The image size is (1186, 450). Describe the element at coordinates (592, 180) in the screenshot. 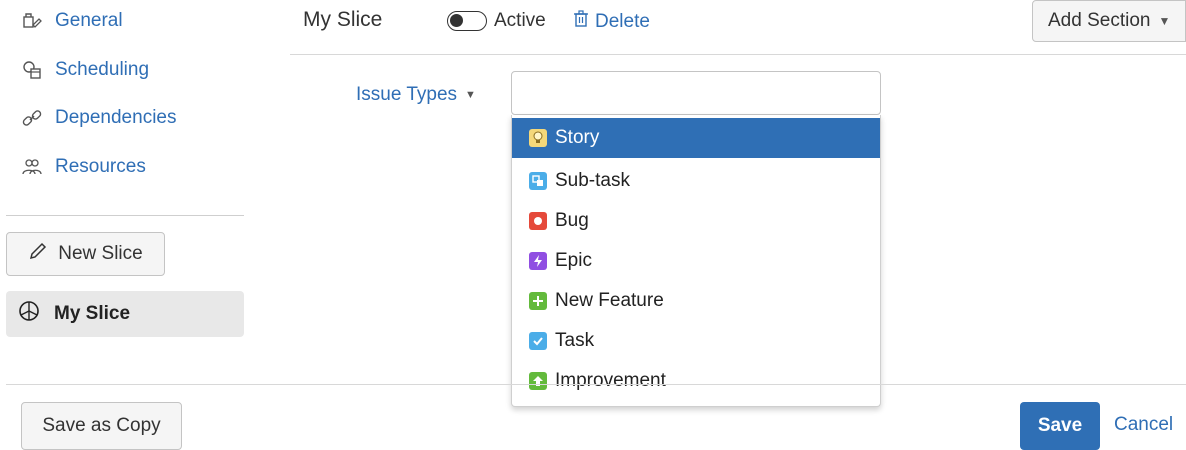

I see `option-label: Sub-task` at that location.